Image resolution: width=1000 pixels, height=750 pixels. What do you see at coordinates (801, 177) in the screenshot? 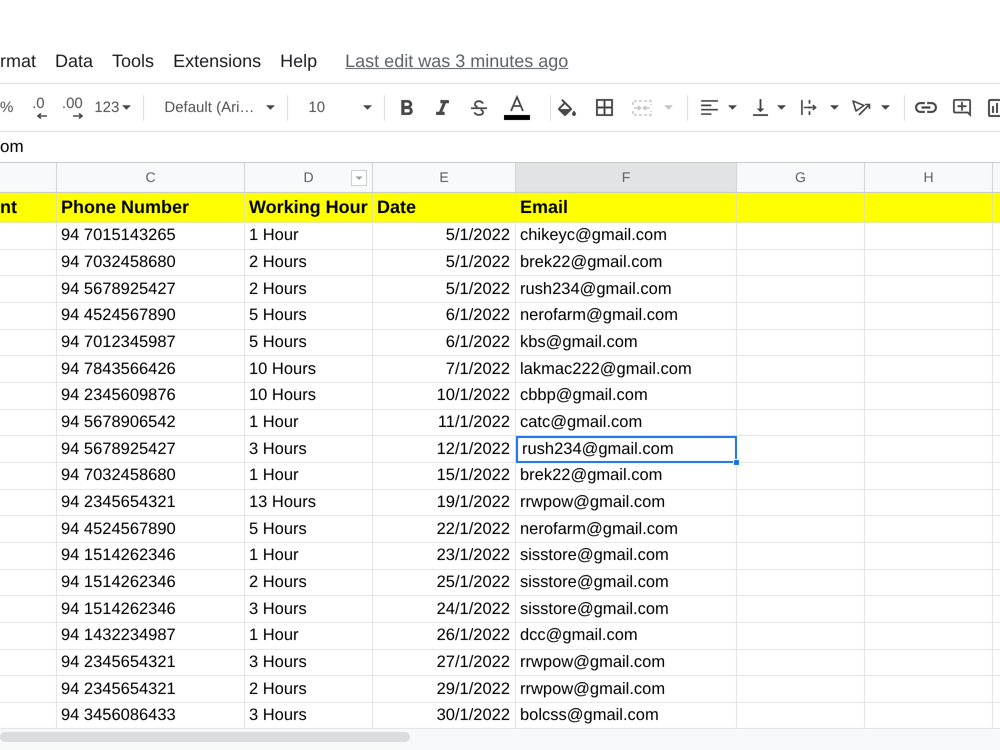
I see `column-header: G` at bounding box center [801, 177].